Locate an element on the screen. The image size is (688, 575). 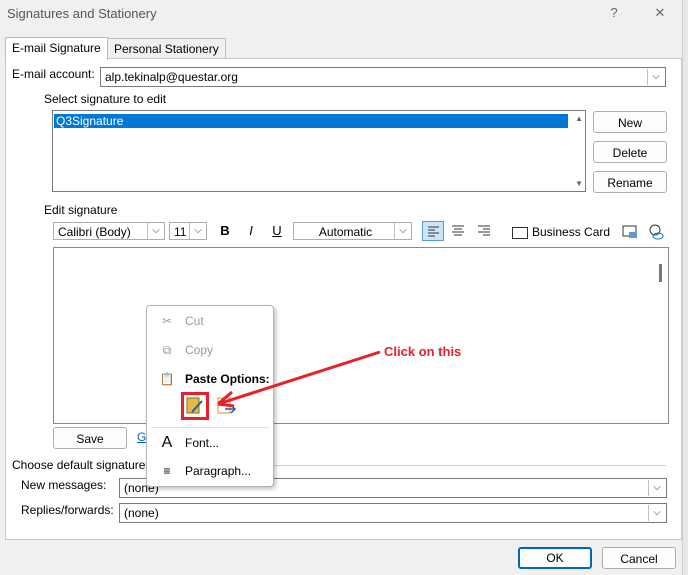
menu-divider is located at coordinates (210, 427).